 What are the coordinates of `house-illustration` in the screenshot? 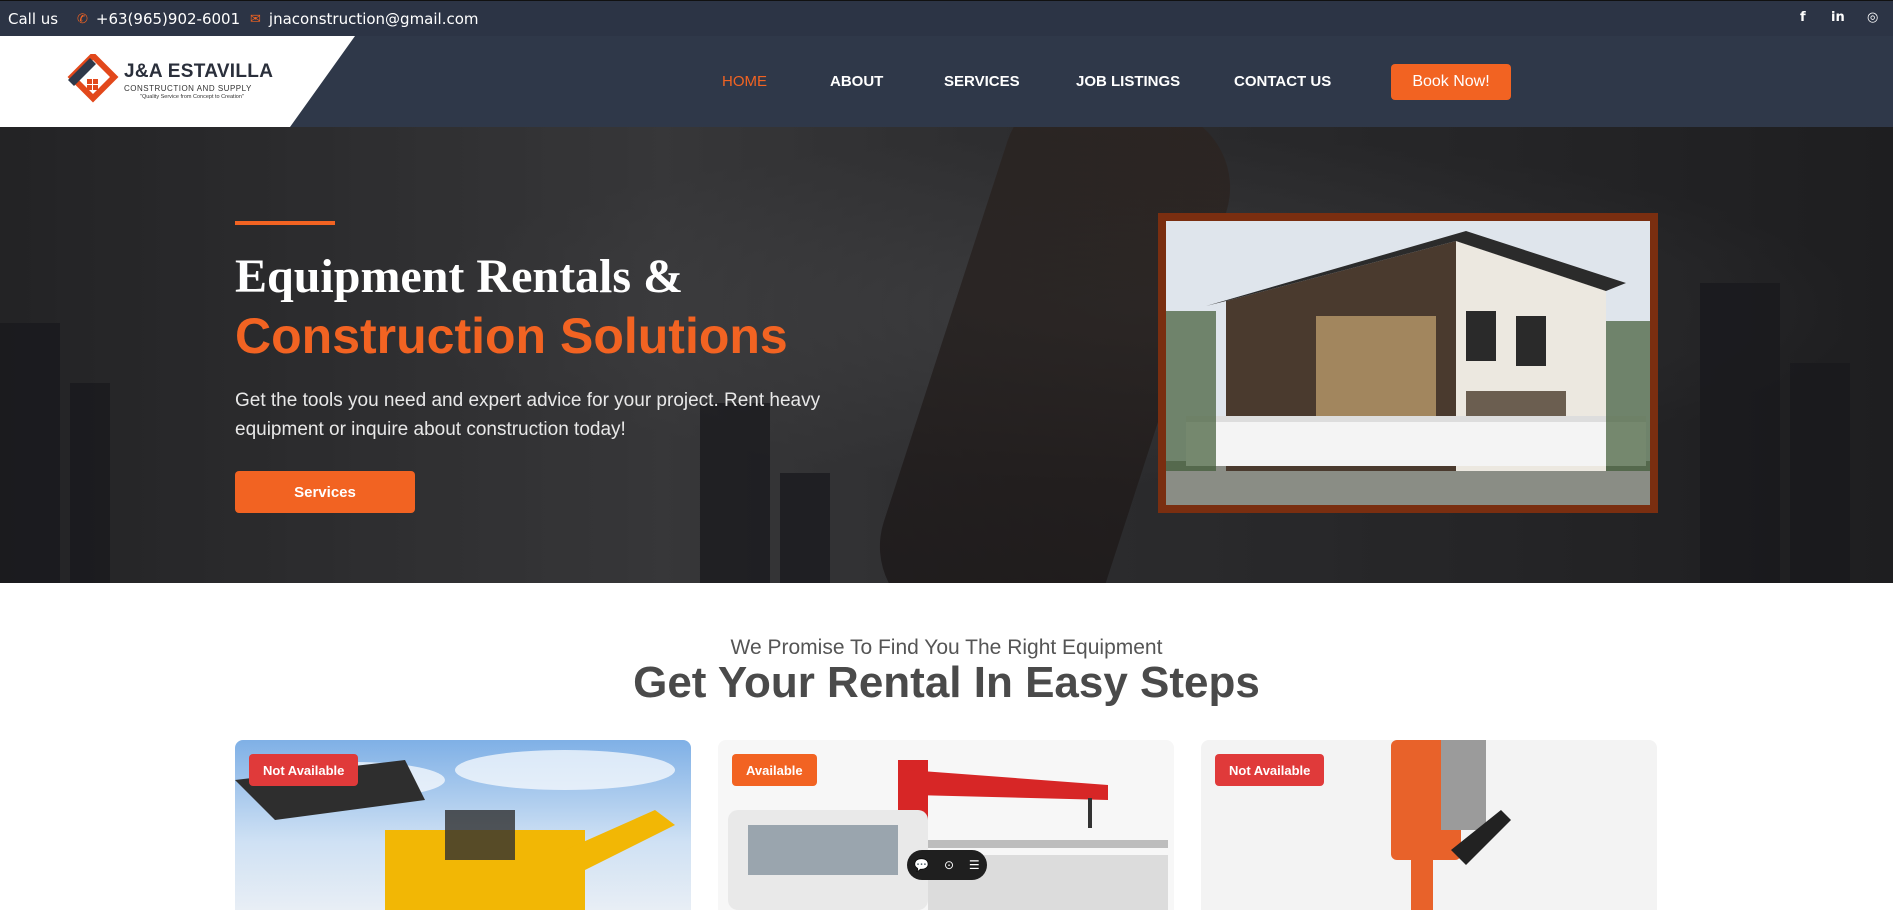 It's located at (1408, 363).